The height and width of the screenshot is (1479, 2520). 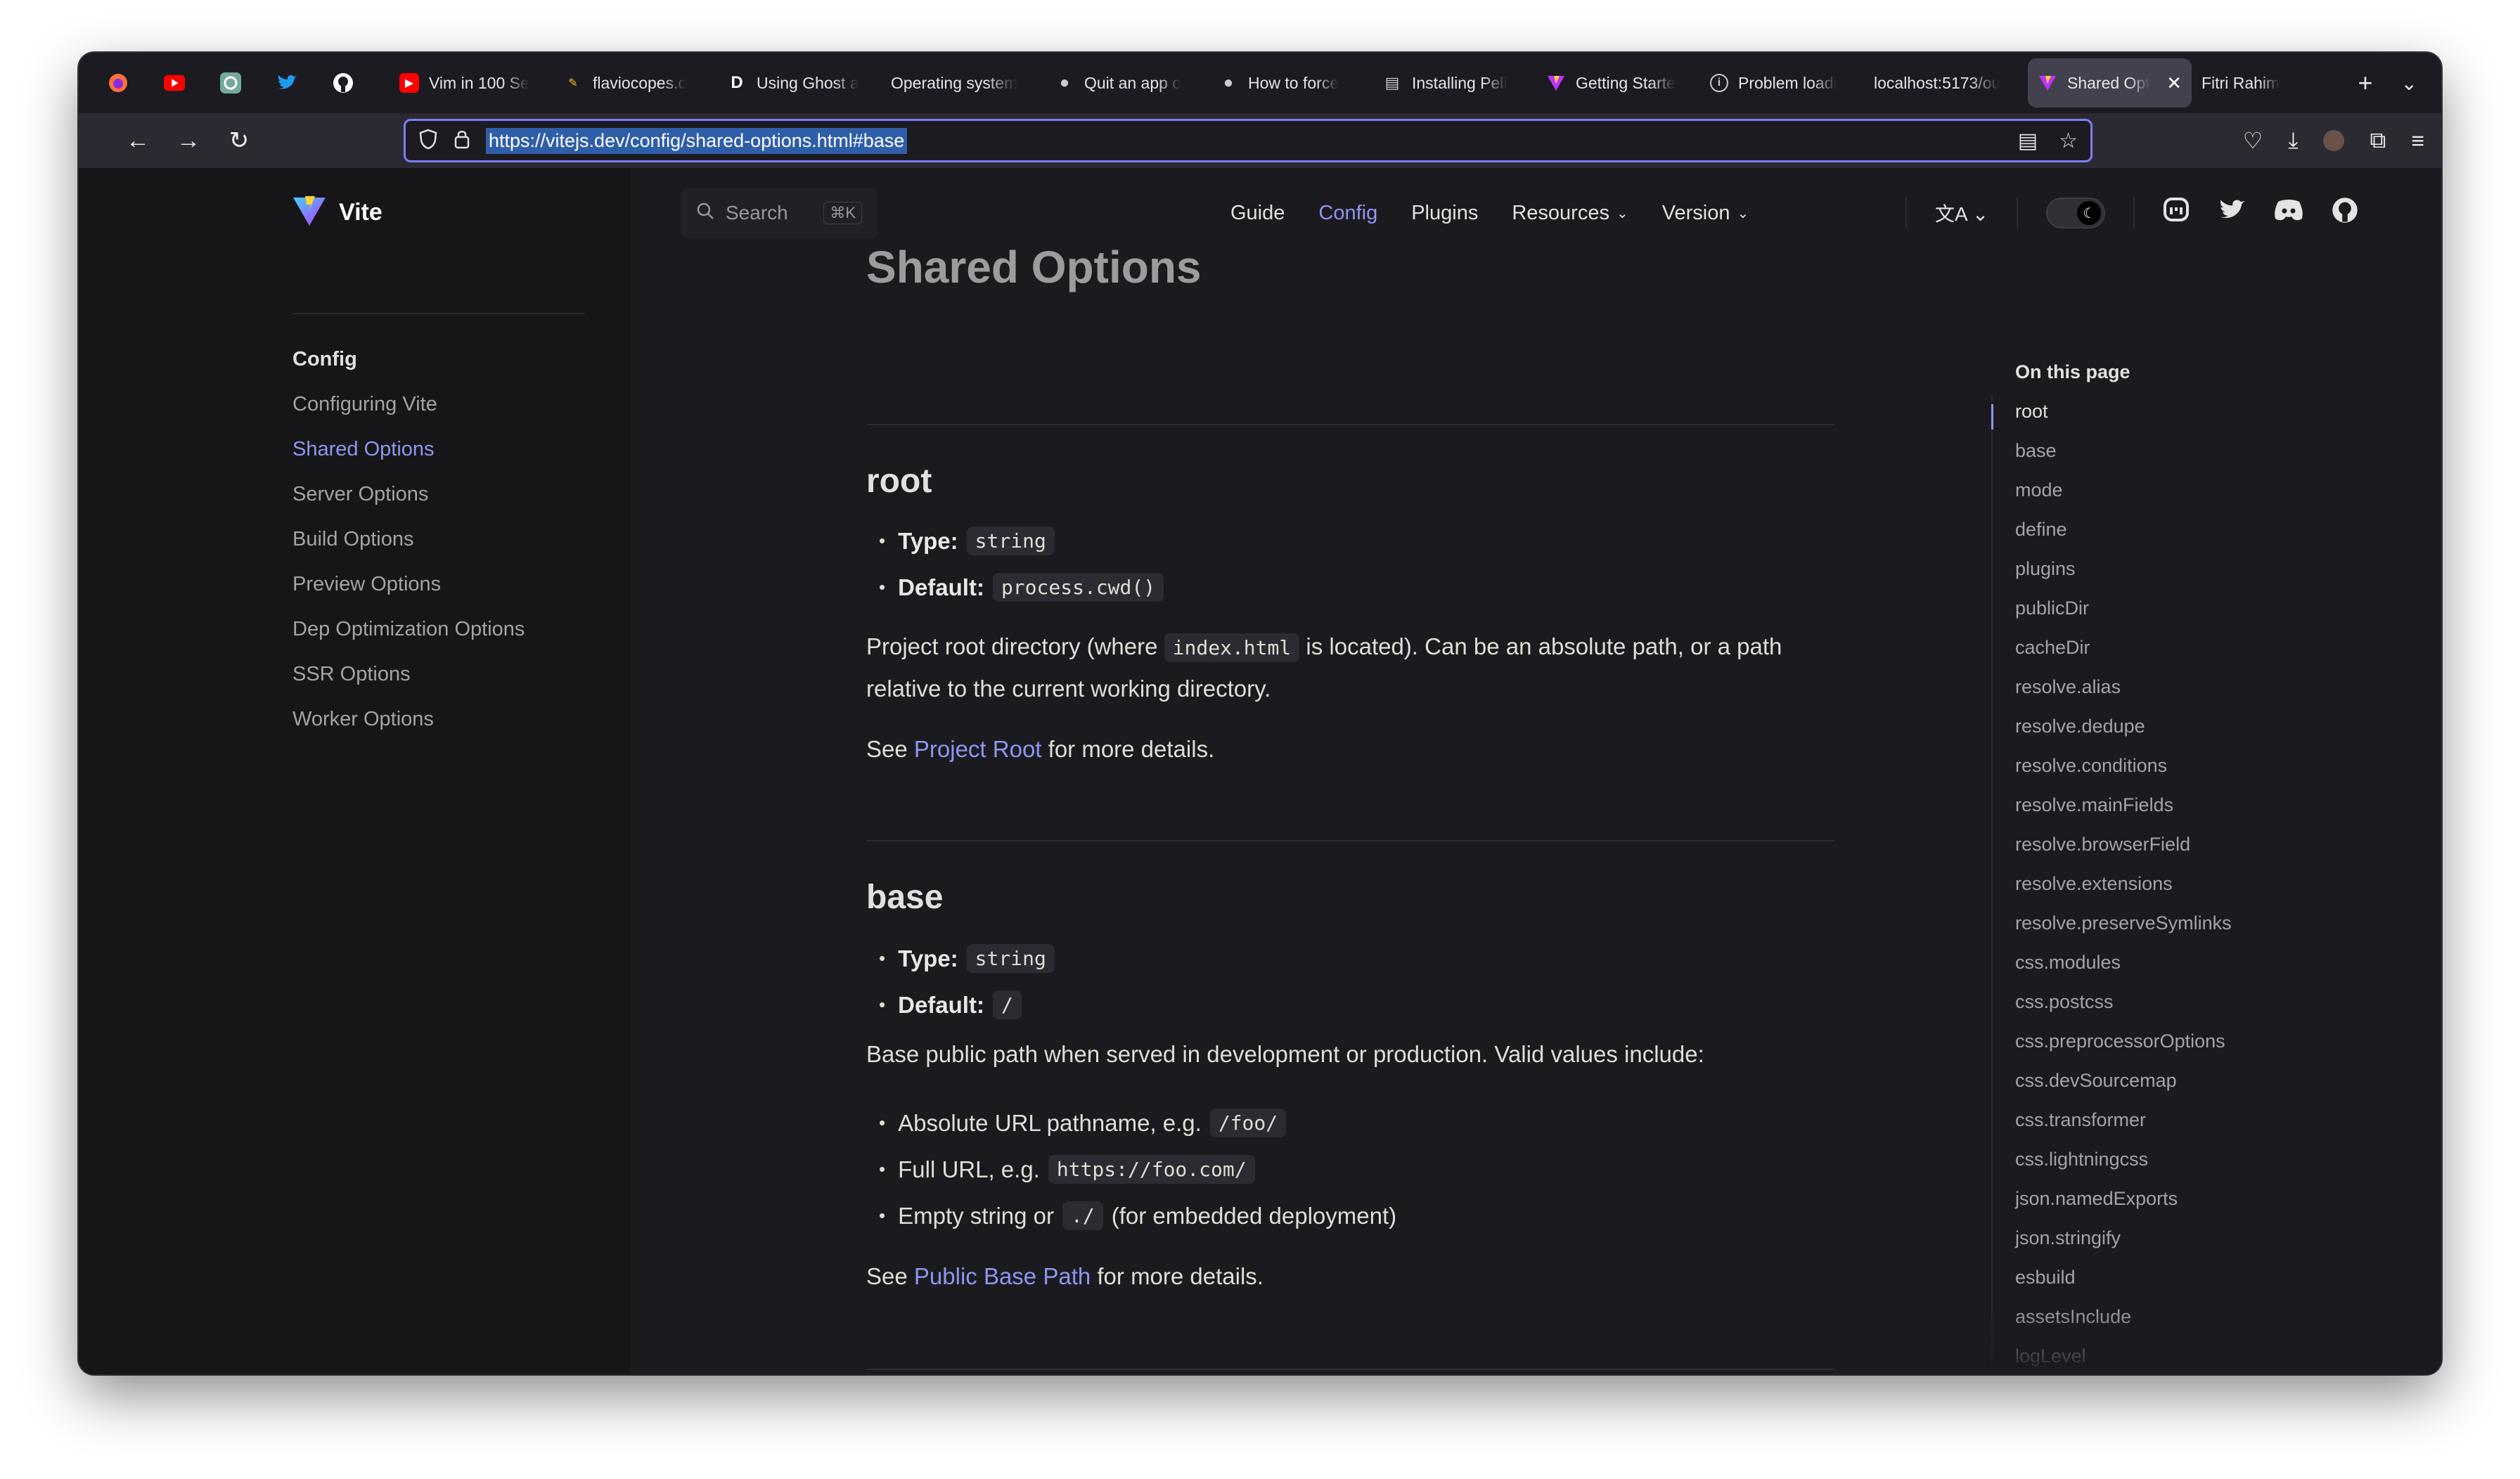 What do you see at coordinates (2139, 962) in the screenshot?
I see `outline-entry-css-modules: css.modules` at bounding box center [2139, 962].